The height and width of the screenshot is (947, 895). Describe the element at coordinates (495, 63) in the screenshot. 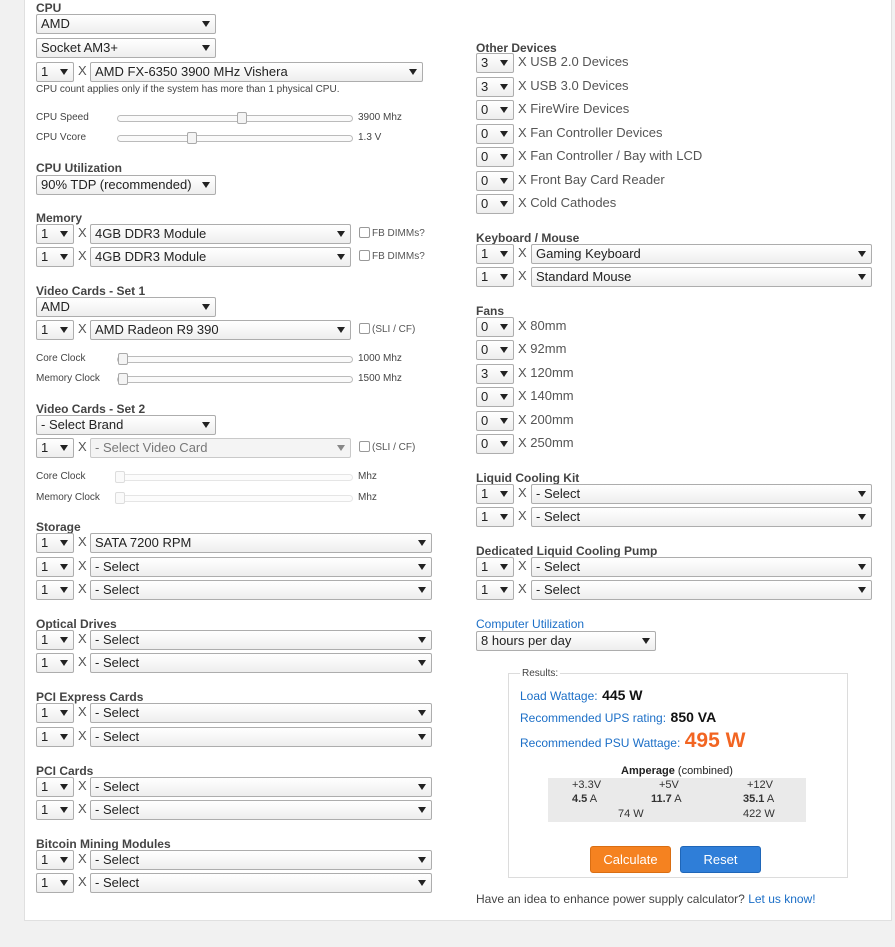

I see `usb2-count-select: 3` at that location.